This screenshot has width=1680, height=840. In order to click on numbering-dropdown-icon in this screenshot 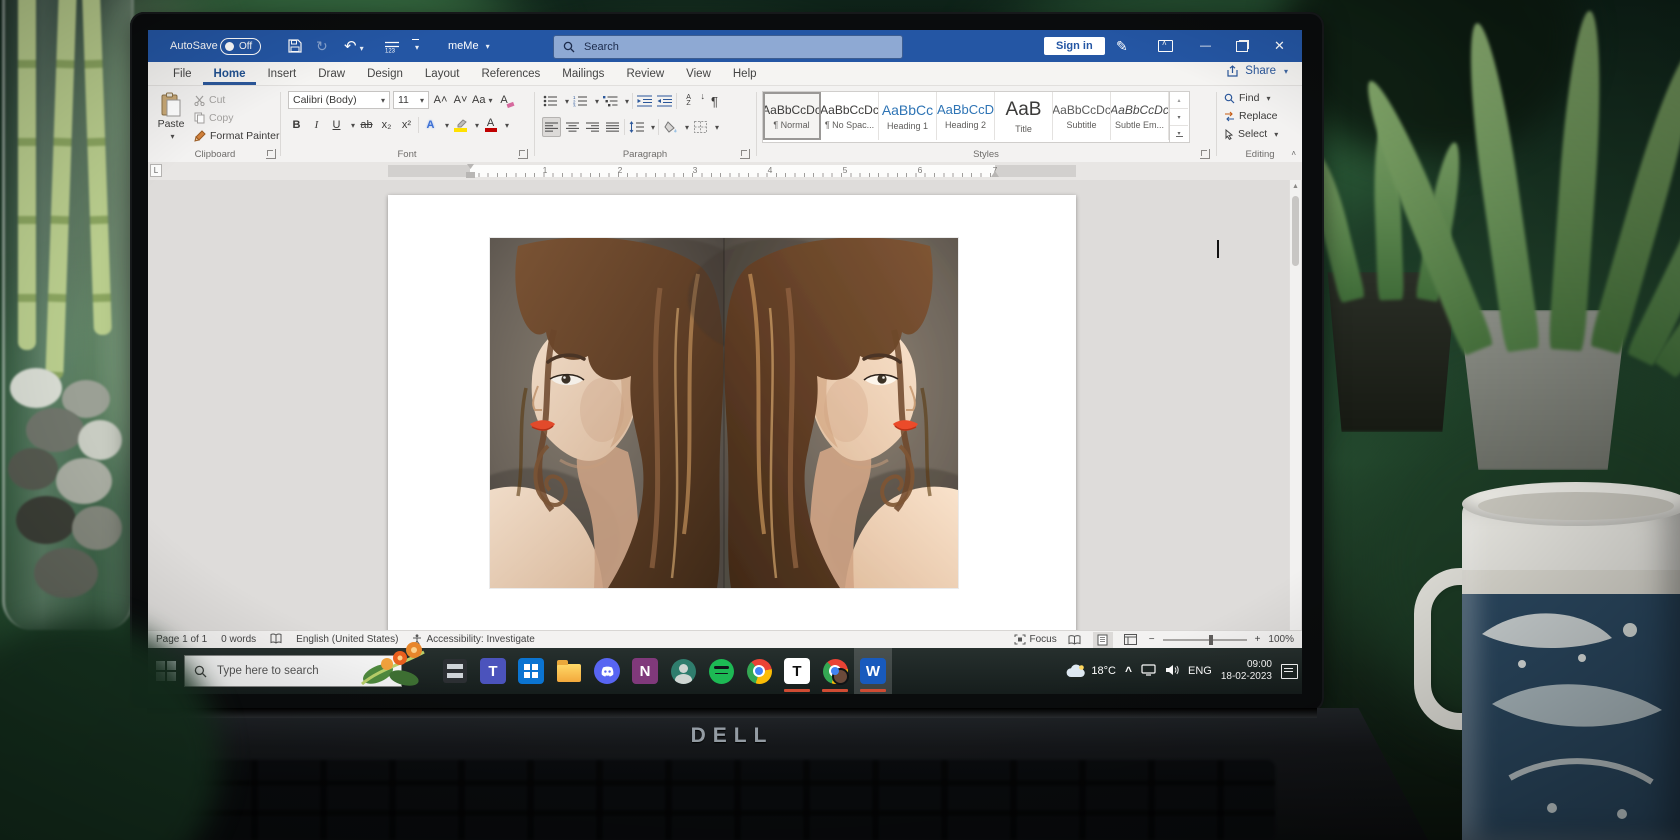, I will do `click(595, 101)`.